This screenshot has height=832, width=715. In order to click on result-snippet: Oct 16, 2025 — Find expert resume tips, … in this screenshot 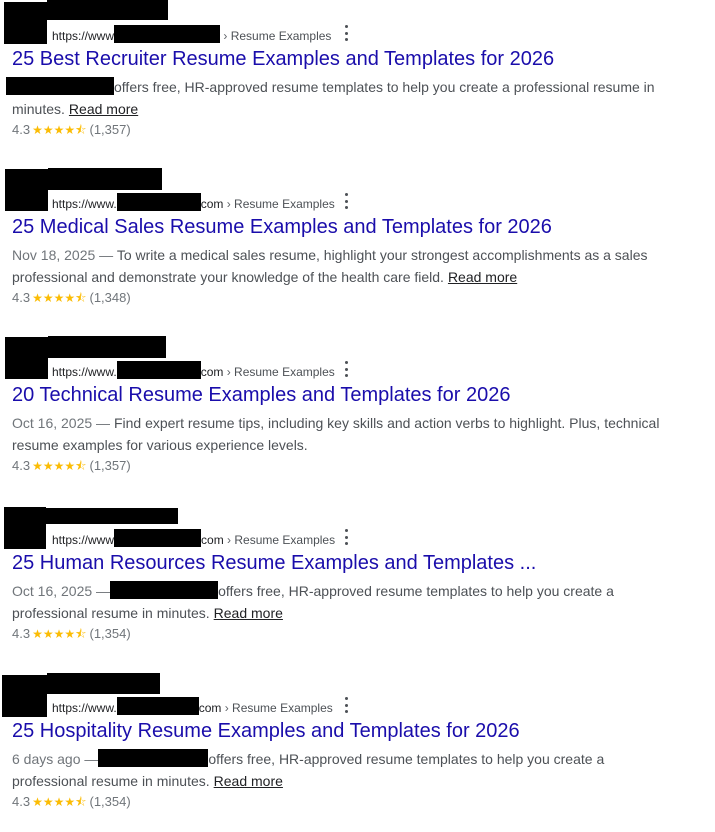, I will do `click(342, 434)`.